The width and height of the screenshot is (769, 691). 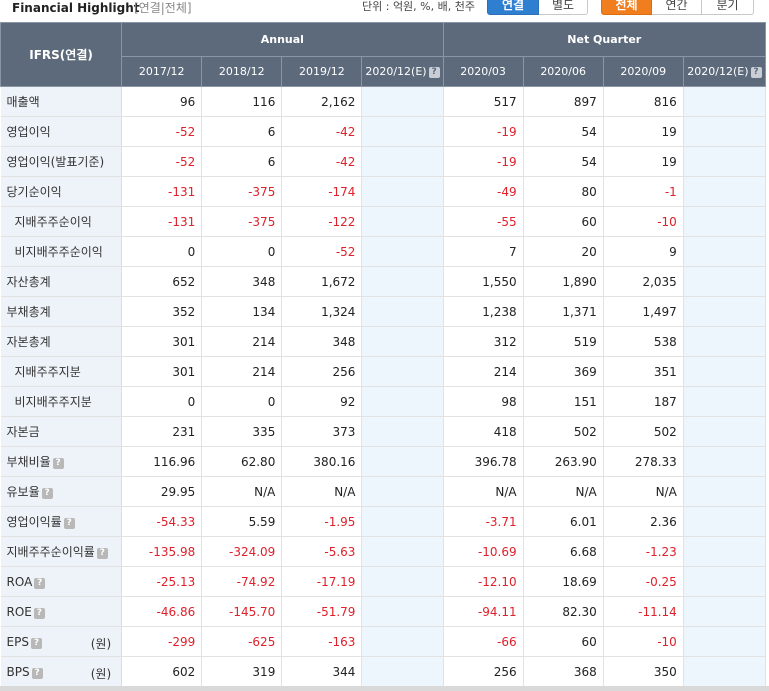 What do you see at coordinates (242, 341) in the screenshot?
I see `value-cell: 214` at bounding box center [242, 341].